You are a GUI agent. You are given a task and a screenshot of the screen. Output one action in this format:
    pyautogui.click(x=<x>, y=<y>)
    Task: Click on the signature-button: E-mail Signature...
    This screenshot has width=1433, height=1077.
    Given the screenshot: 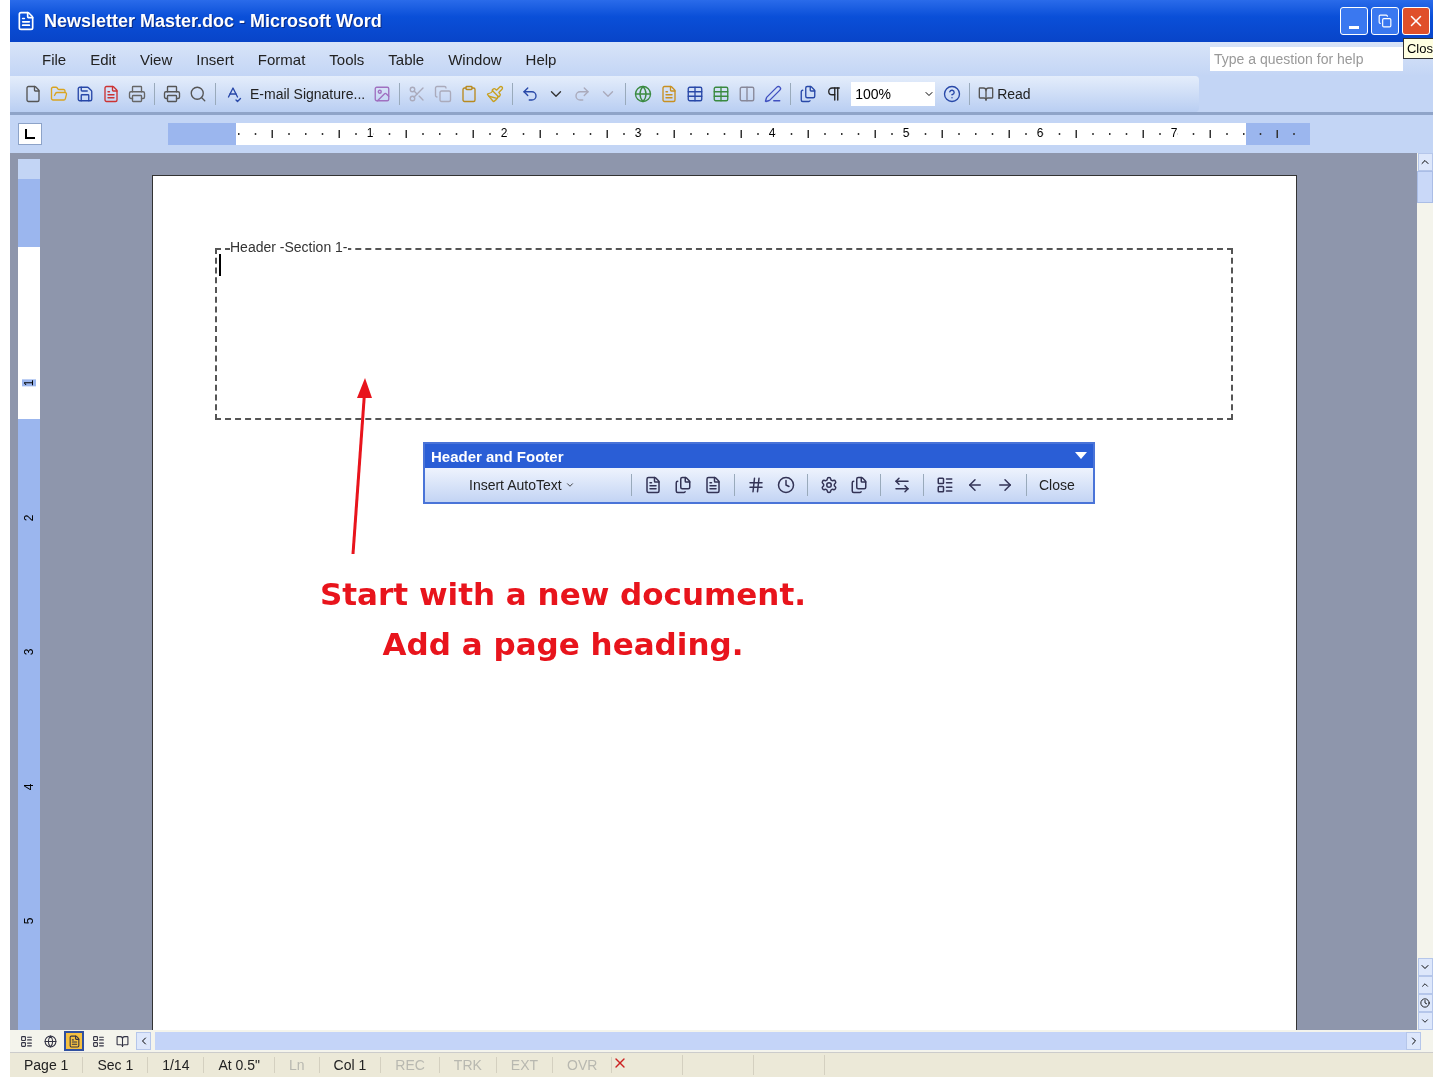 What is the action you would take?
    pyautogui.click(x=308, y=94)
    